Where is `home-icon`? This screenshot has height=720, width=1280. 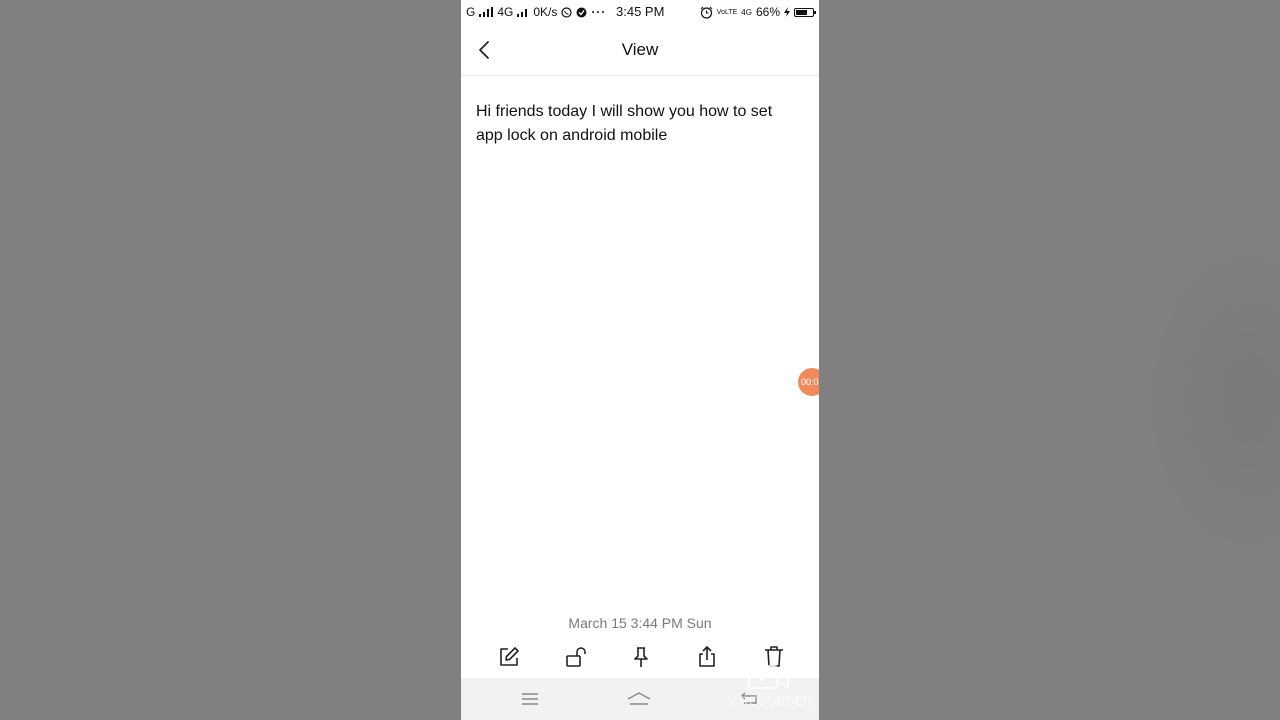
home-icon is located at coordinates (639, 699).